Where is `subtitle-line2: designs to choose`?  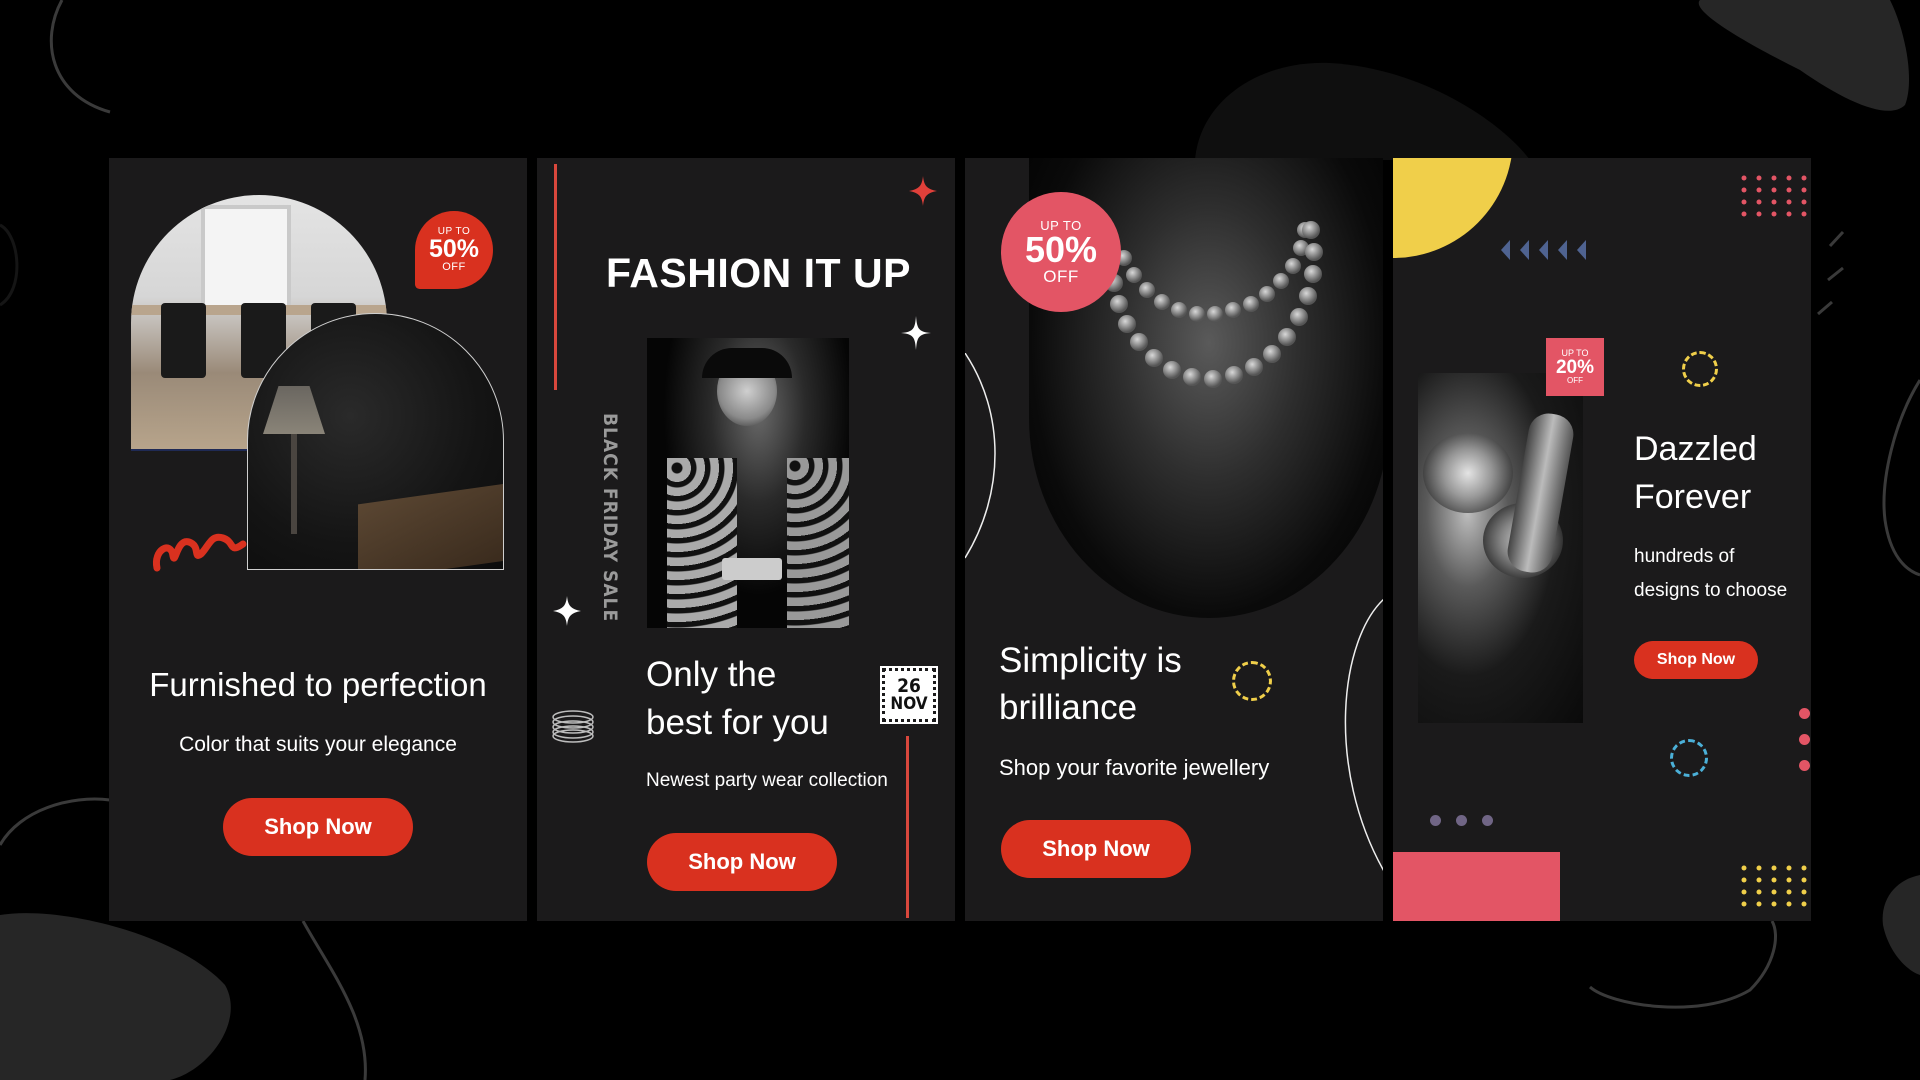
subtitle-line2: designs to choose is located at coordinates (1711, 590).